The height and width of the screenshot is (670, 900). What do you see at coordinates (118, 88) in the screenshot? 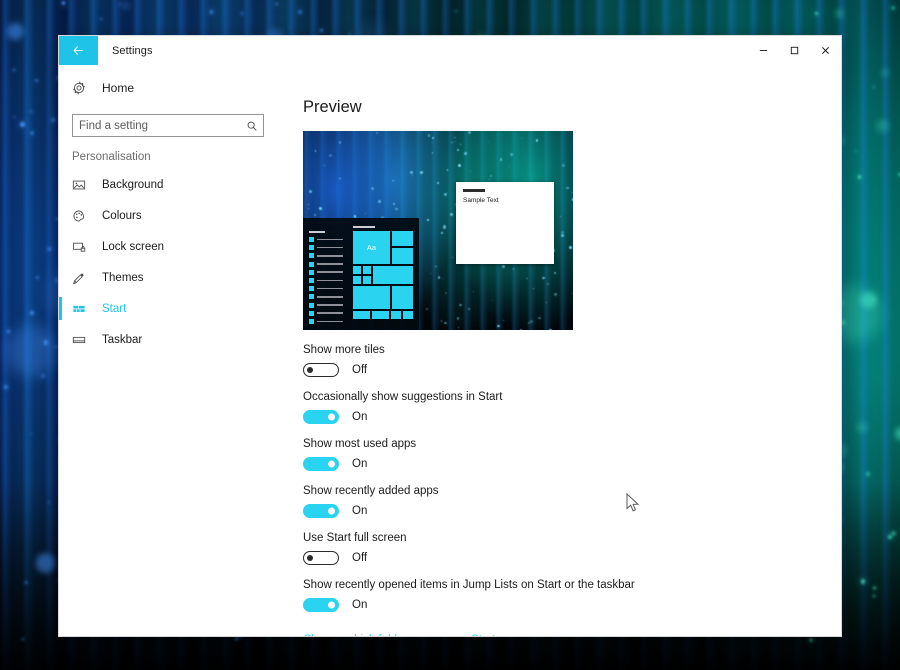
I see `sidebar-home-label: Home` at bounding box center [118, 88].